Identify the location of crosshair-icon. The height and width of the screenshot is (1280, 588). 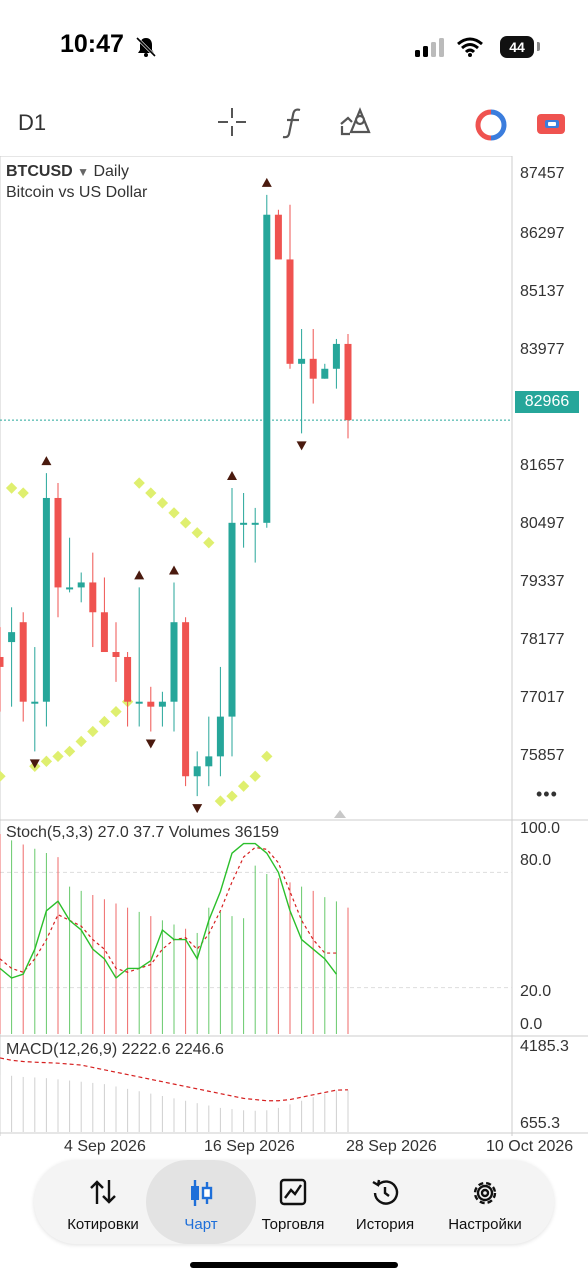
(232, 122).